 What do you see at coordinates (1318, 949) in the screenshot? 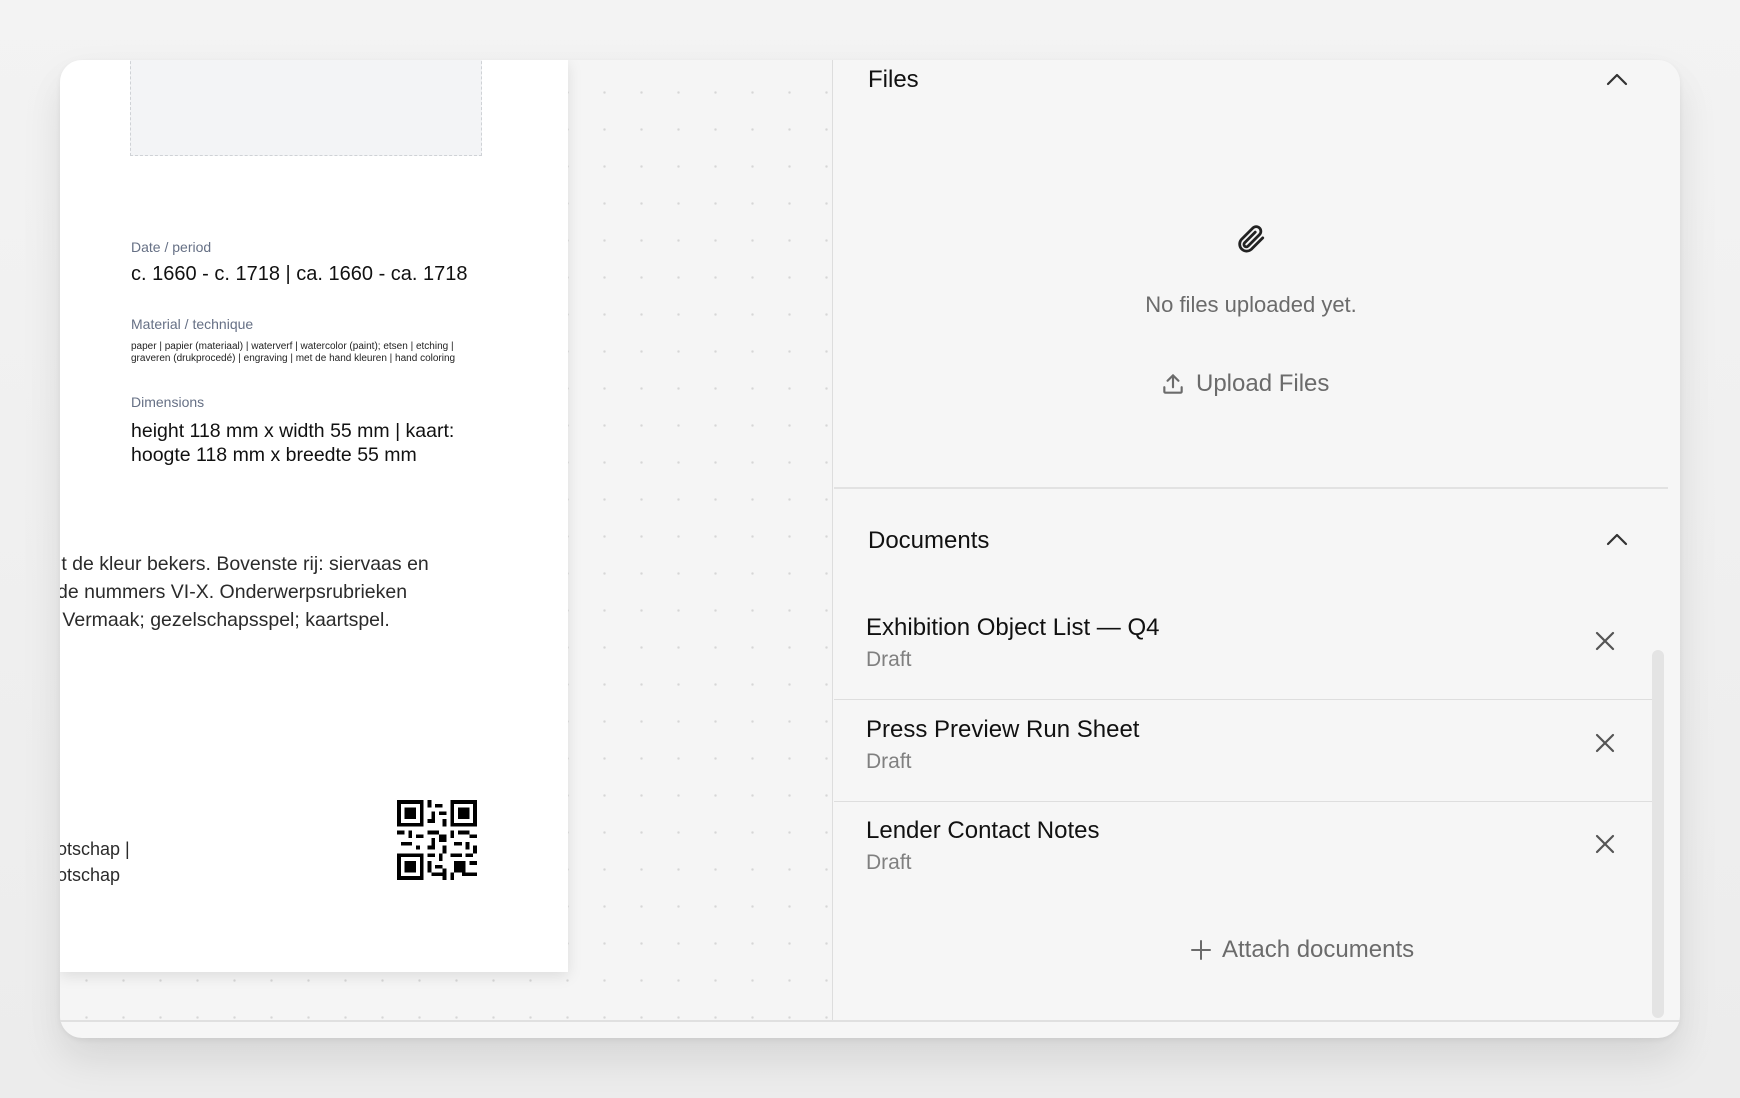
I see `attach-documents-label: Attach documents` at bounding box center [1318, 949].